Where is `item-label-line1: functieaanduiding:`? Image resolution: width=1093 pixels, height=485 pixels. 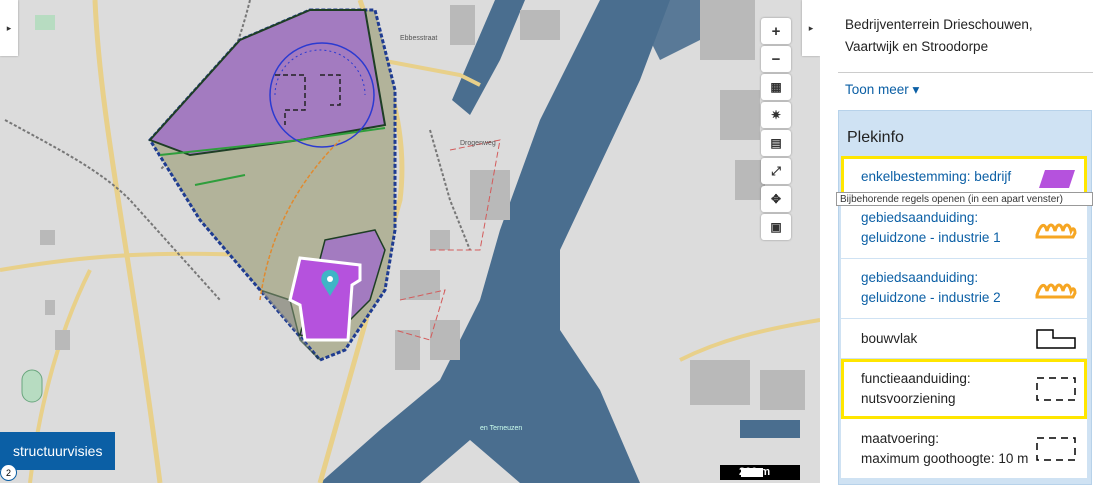 item-label-line1: functieaanduiding: is located at coordinates (916, 378).